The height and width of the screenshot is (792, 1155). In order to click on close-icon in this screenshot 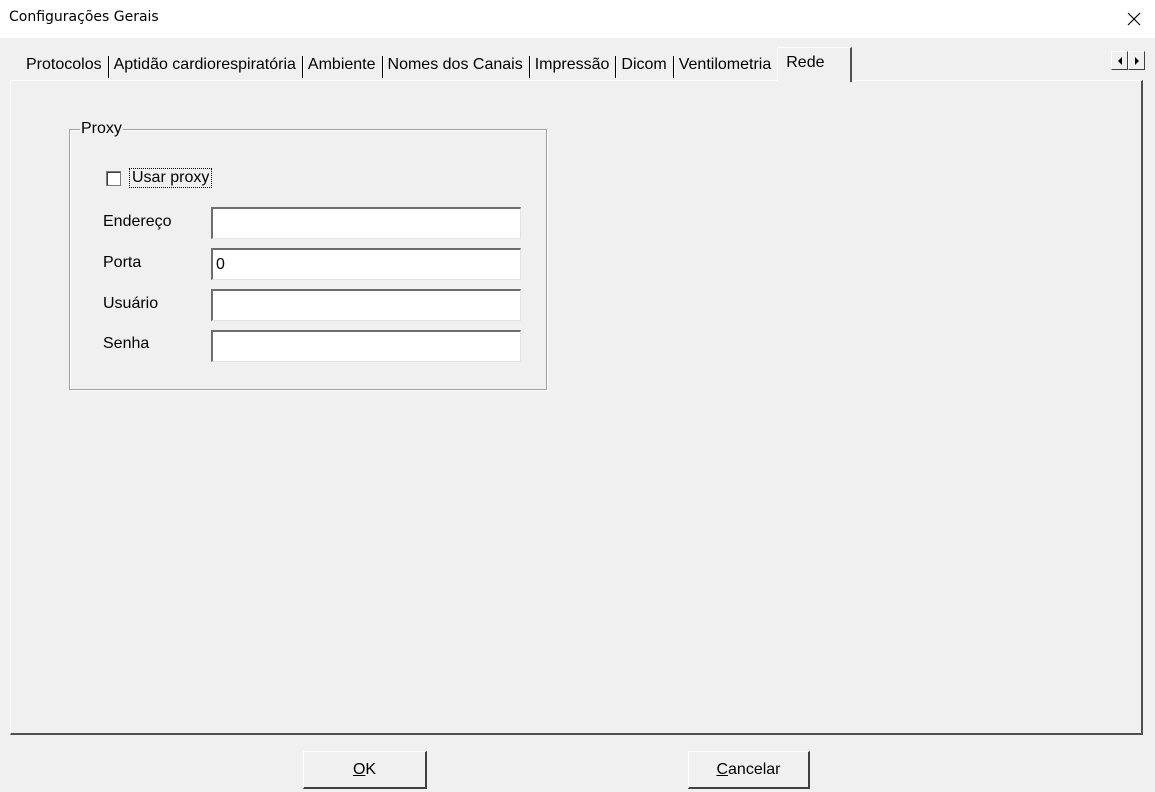, I will do `click(1134, 19)`.